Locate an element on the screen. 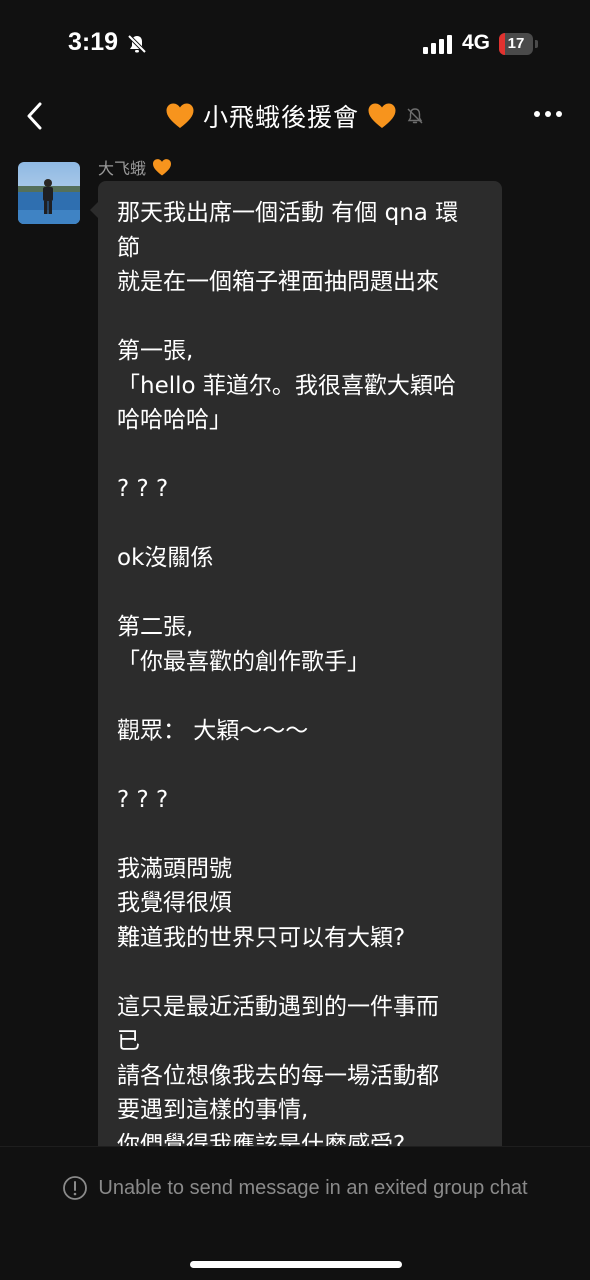 This screenshot has height=1280, width=590. sender-row: 大飞蛾 is located at coordinates (135, 167).